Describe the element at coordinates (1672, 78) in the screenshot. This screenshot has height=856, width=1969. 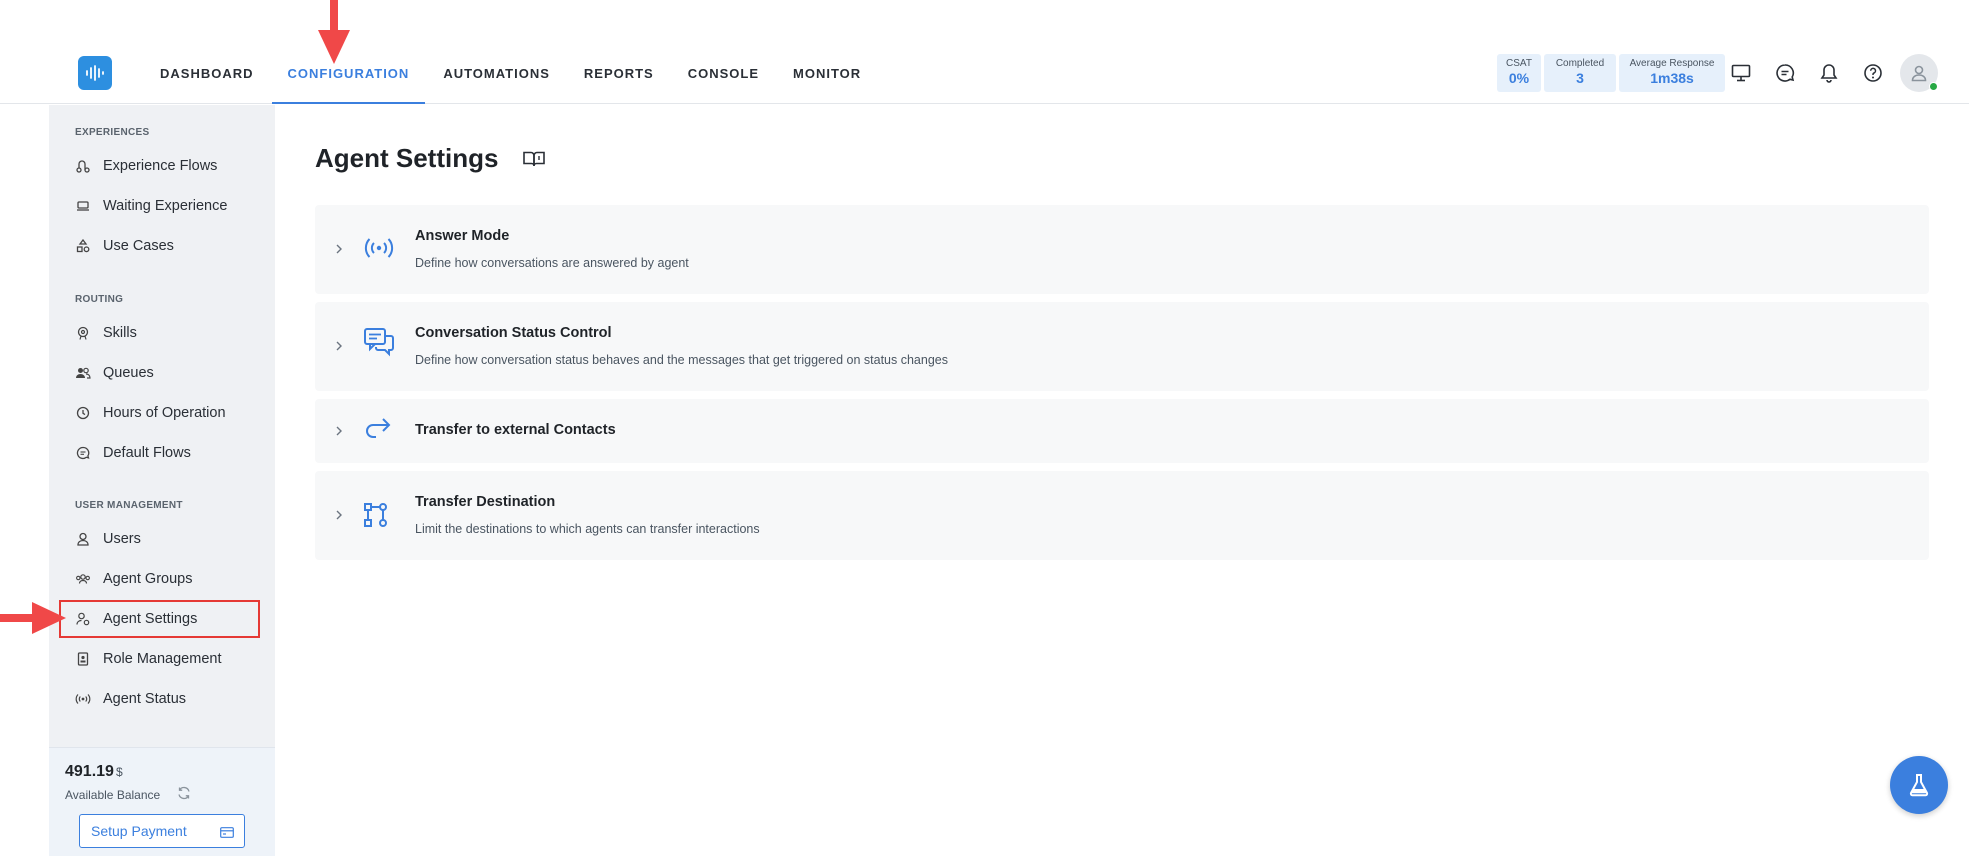
I see `average-response-value: 1m38s` at that location.